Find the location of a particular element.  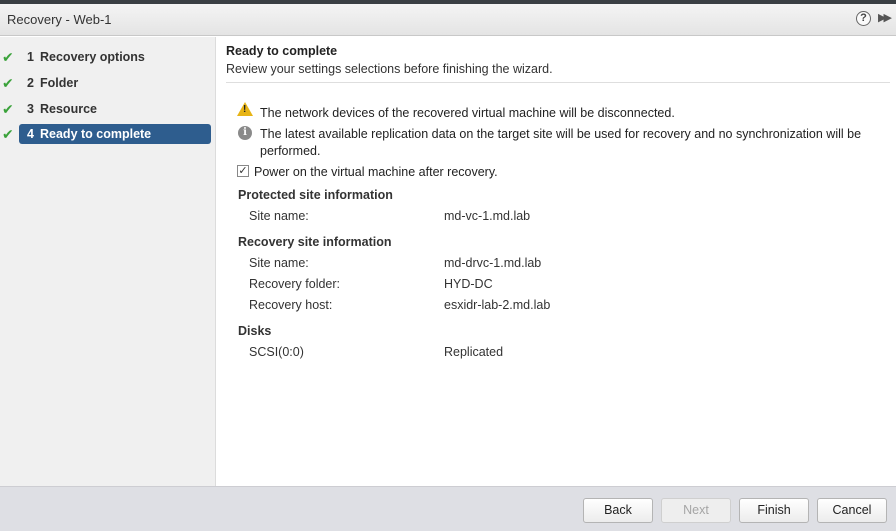

warning-icon: ! is located at coordinates (245, 109).